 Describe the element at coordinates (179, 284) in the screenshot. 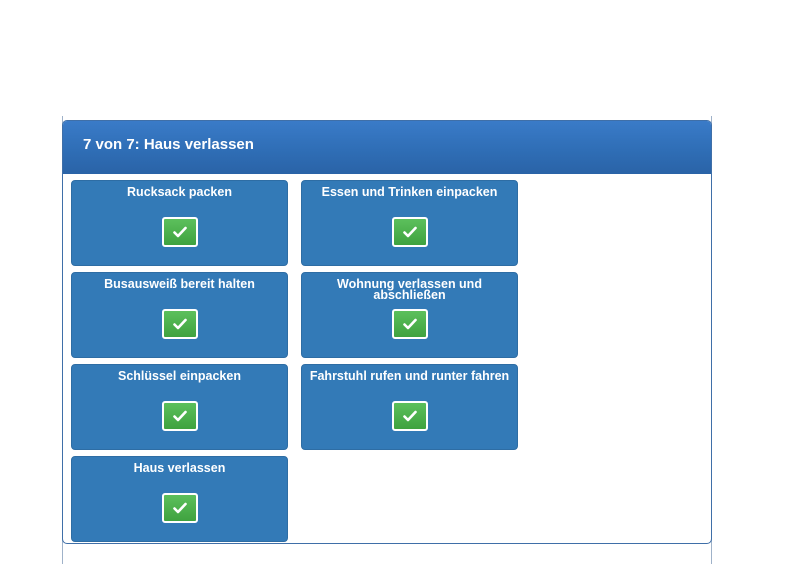

I see `task-label: Busausweiß bereit halten` at that location.